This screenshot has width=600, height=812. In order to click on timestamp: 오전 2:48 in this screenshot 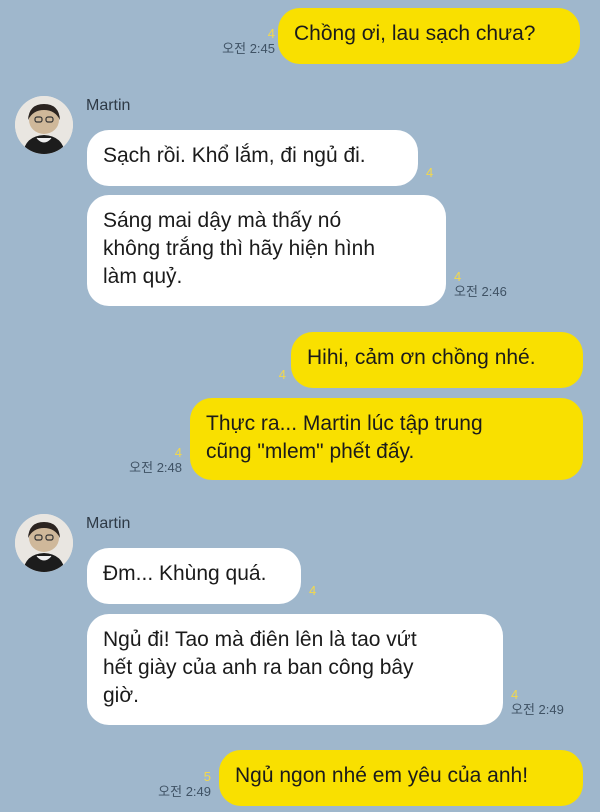, I will do `click(155, 467)`.